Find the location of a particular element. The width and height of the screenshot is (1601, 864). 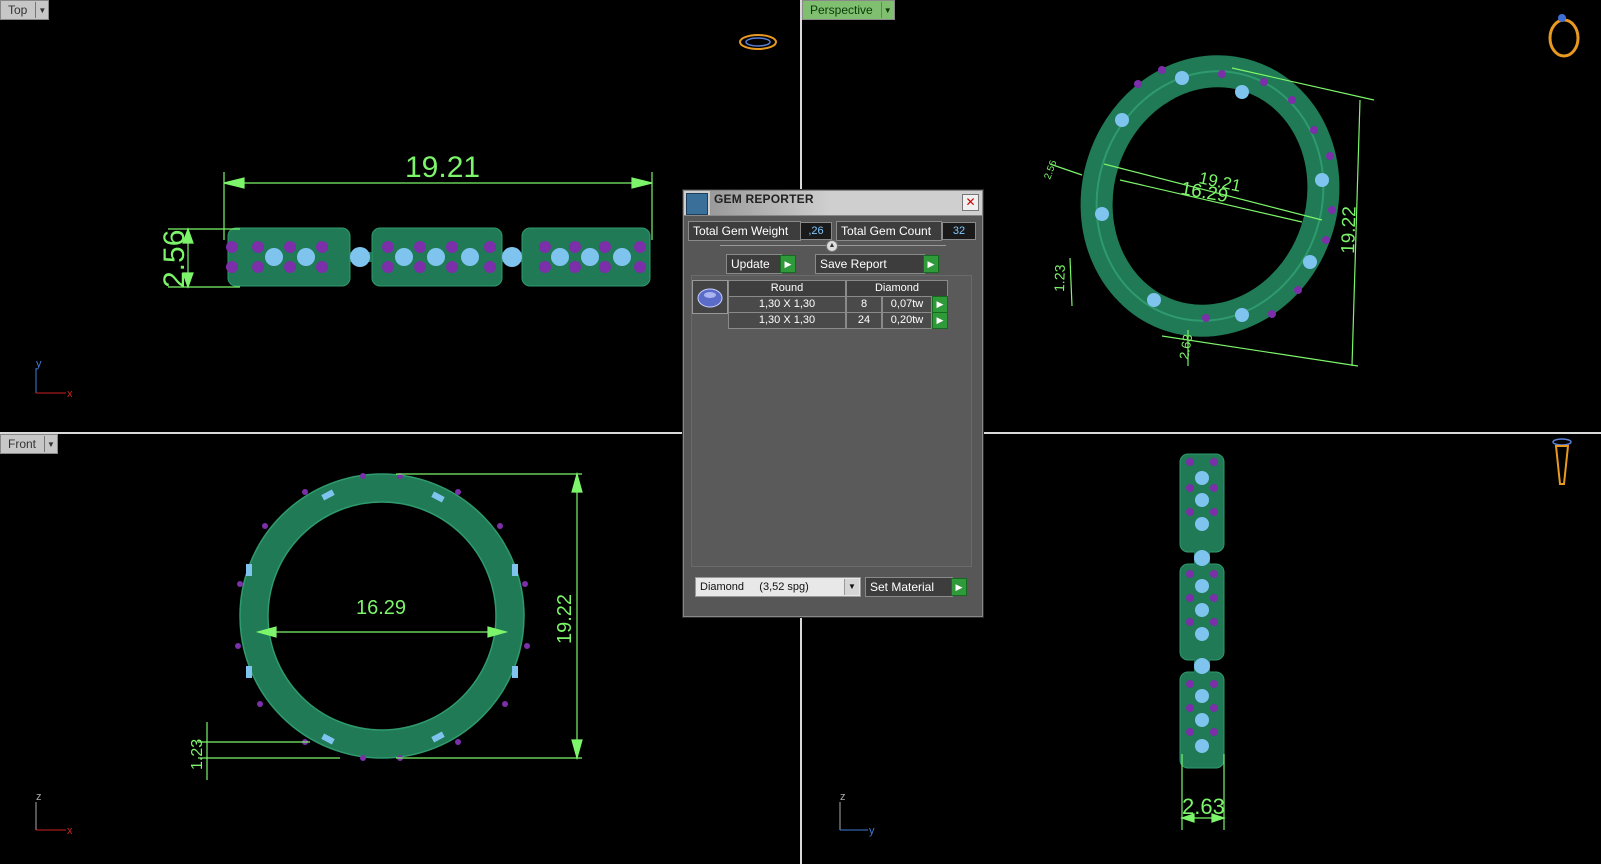

dim-outer-perspective: 19.22 is located at coordinates (1349, 230).